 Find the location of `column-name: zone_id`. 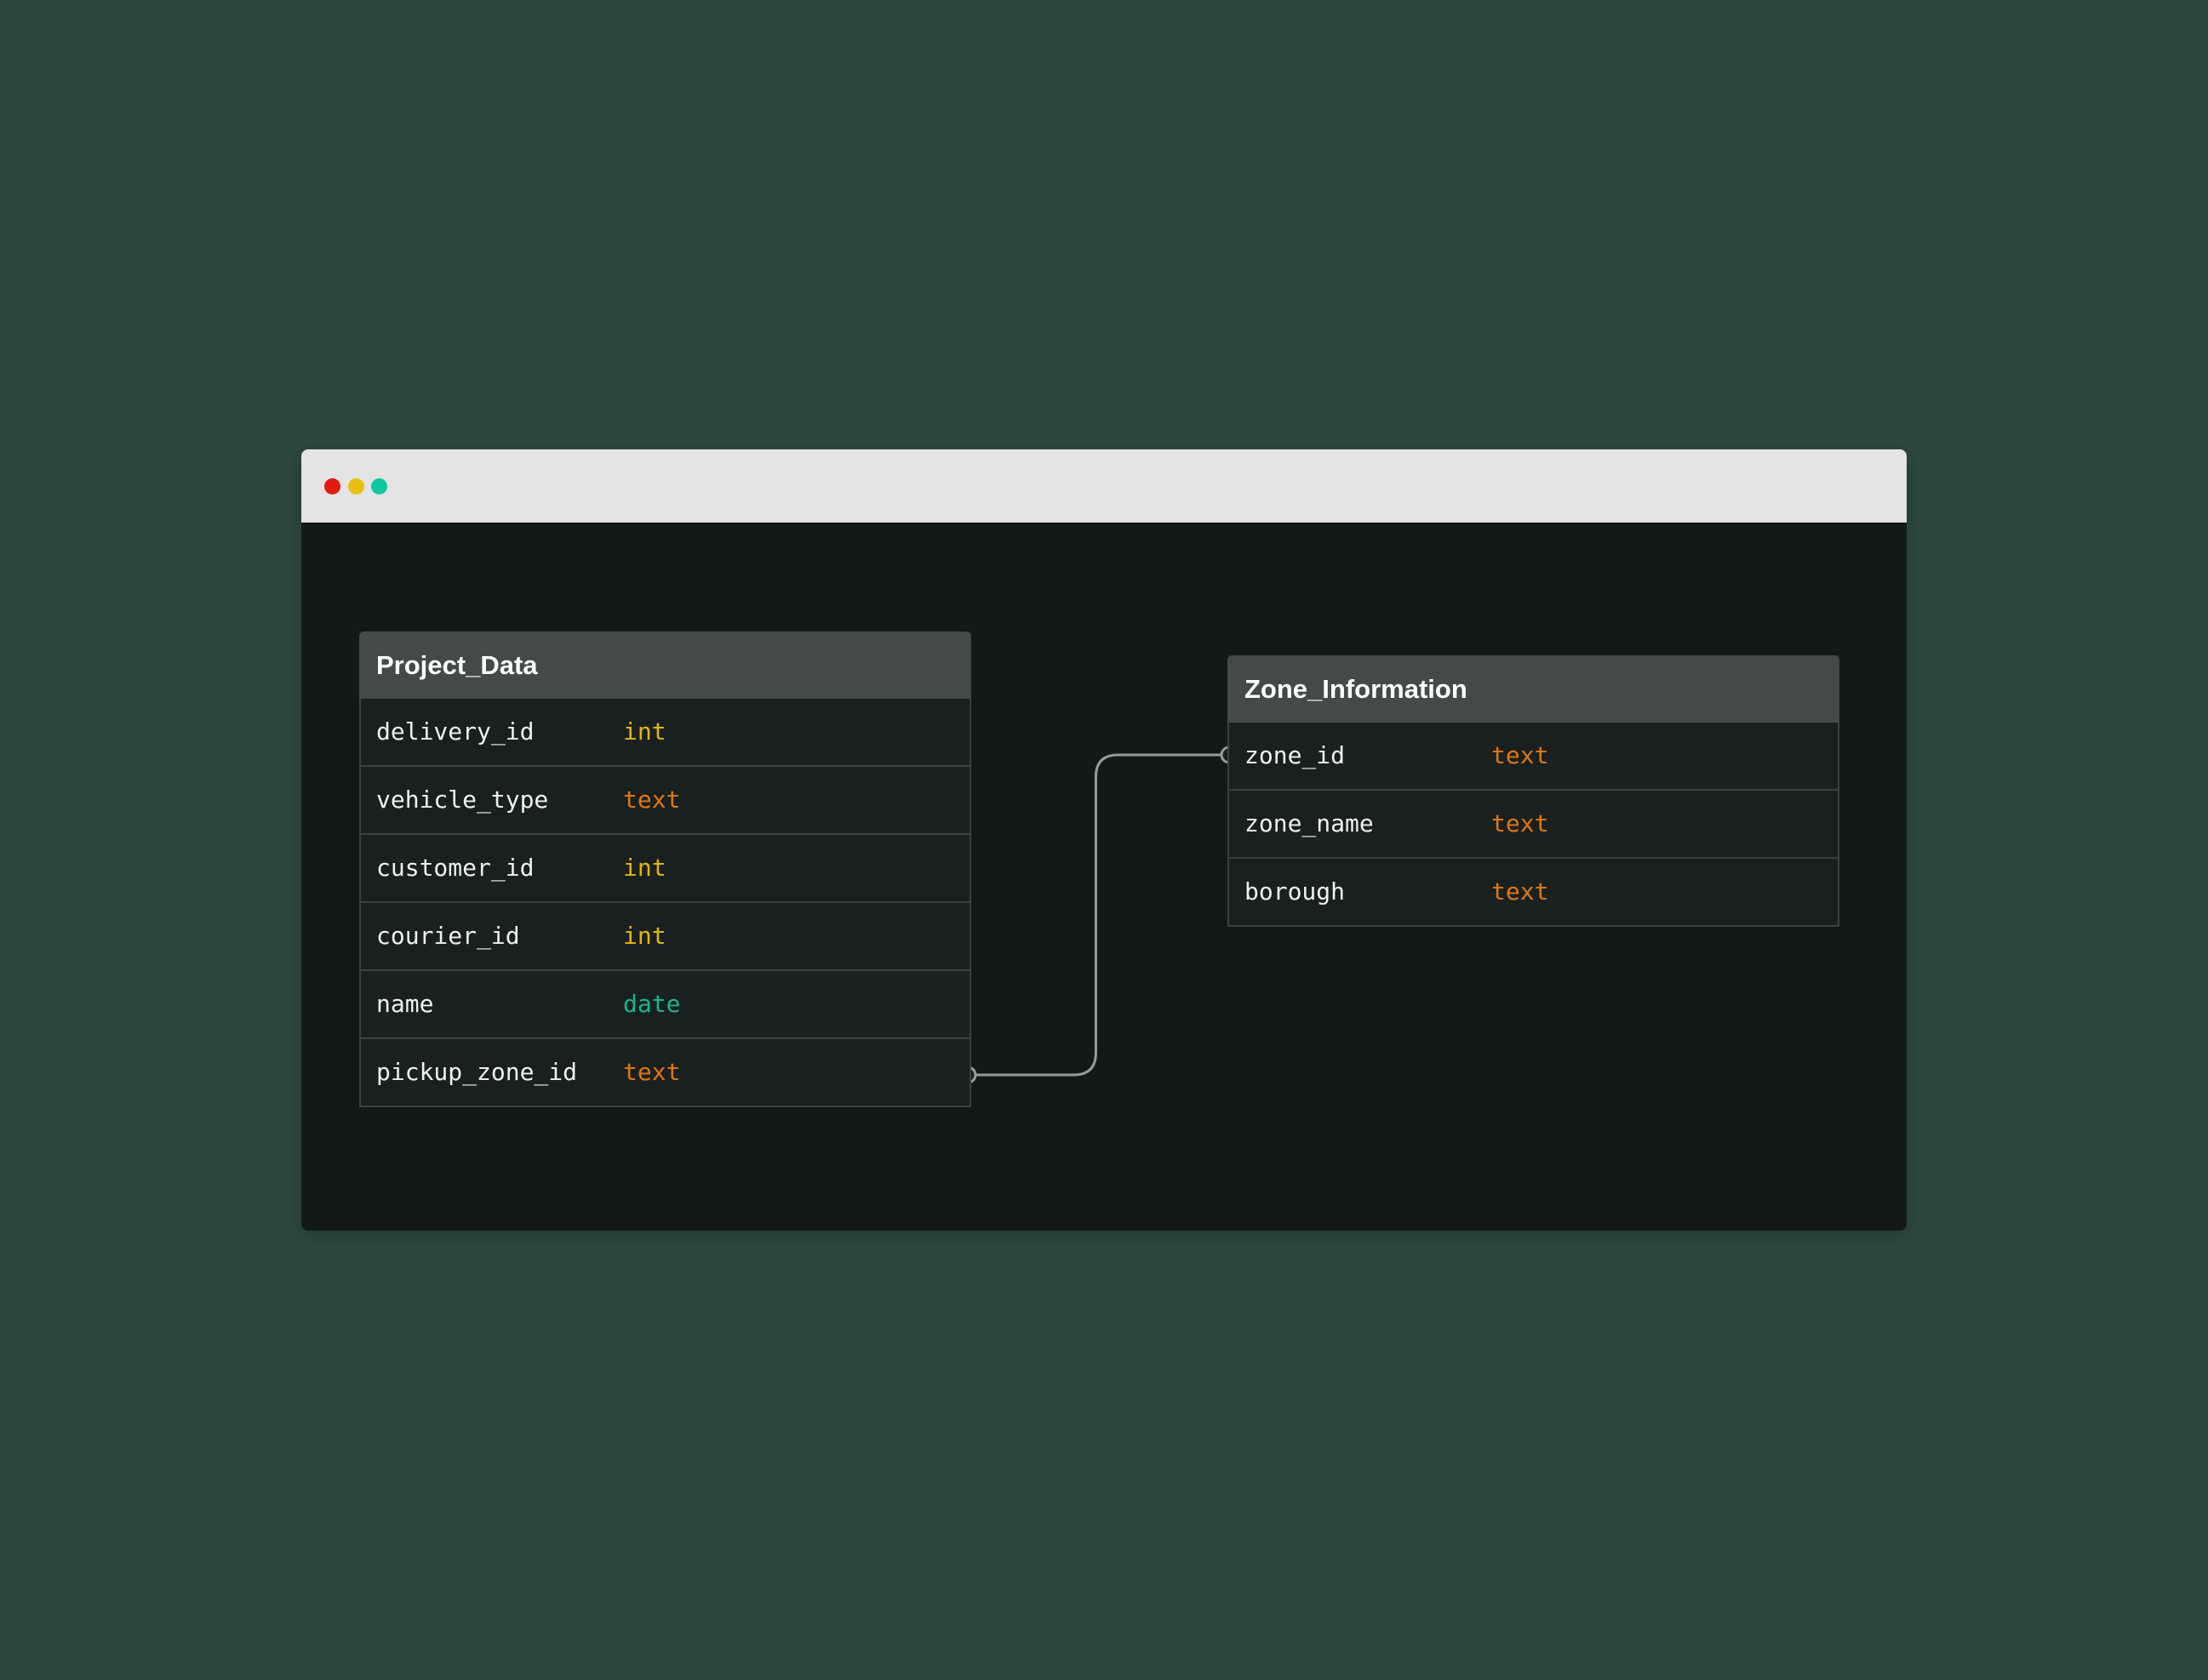

column-name: zone_id is located at coordinates (1295, 755).